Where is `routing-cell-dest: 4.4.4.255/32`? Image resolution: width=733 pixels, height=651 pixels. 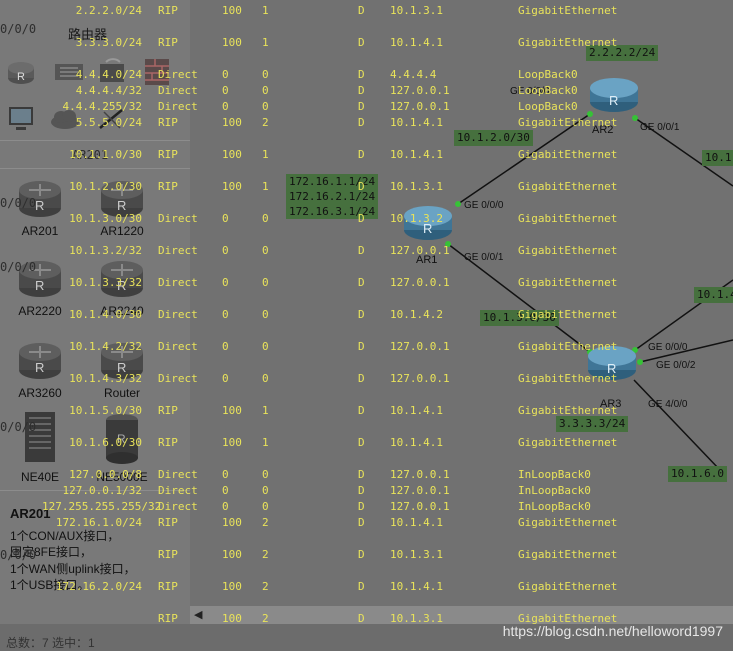 routing-cell-dest: 4.4.4.255/32 is located at coordinates (102, 106).